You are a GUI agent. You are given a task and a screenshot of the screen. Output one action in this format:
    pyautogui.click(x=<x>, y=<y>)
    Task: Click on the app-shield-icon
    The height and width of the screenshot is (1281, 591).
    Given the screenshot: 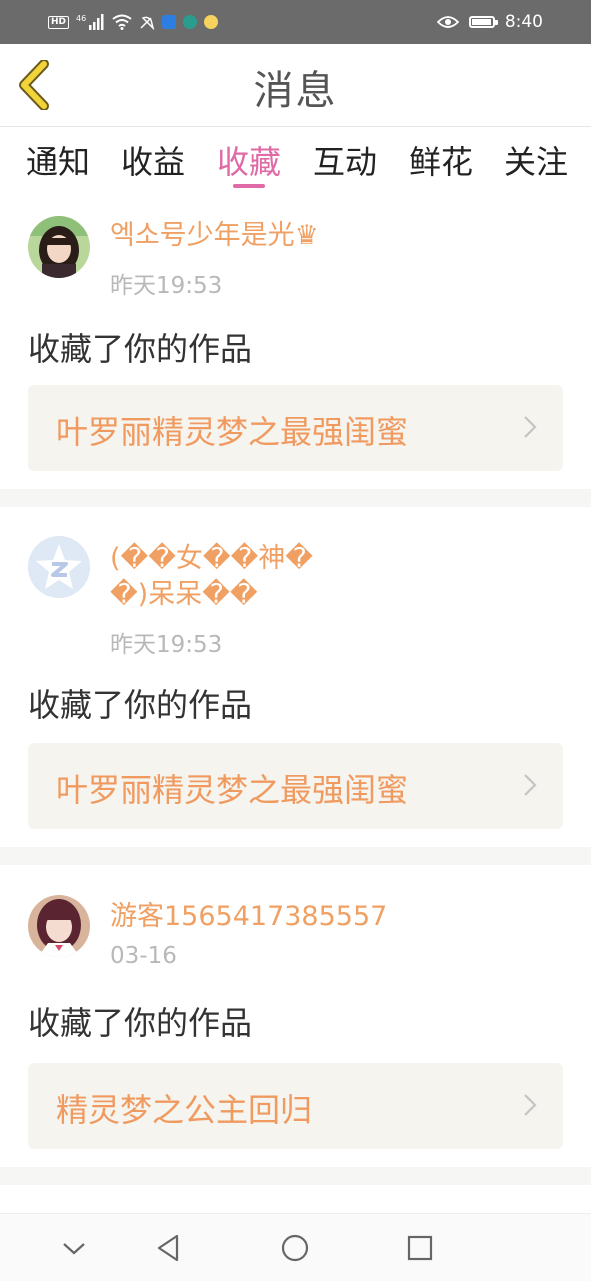 What is the action you would take?
    pyautogui.click(x=169, y=22)
    